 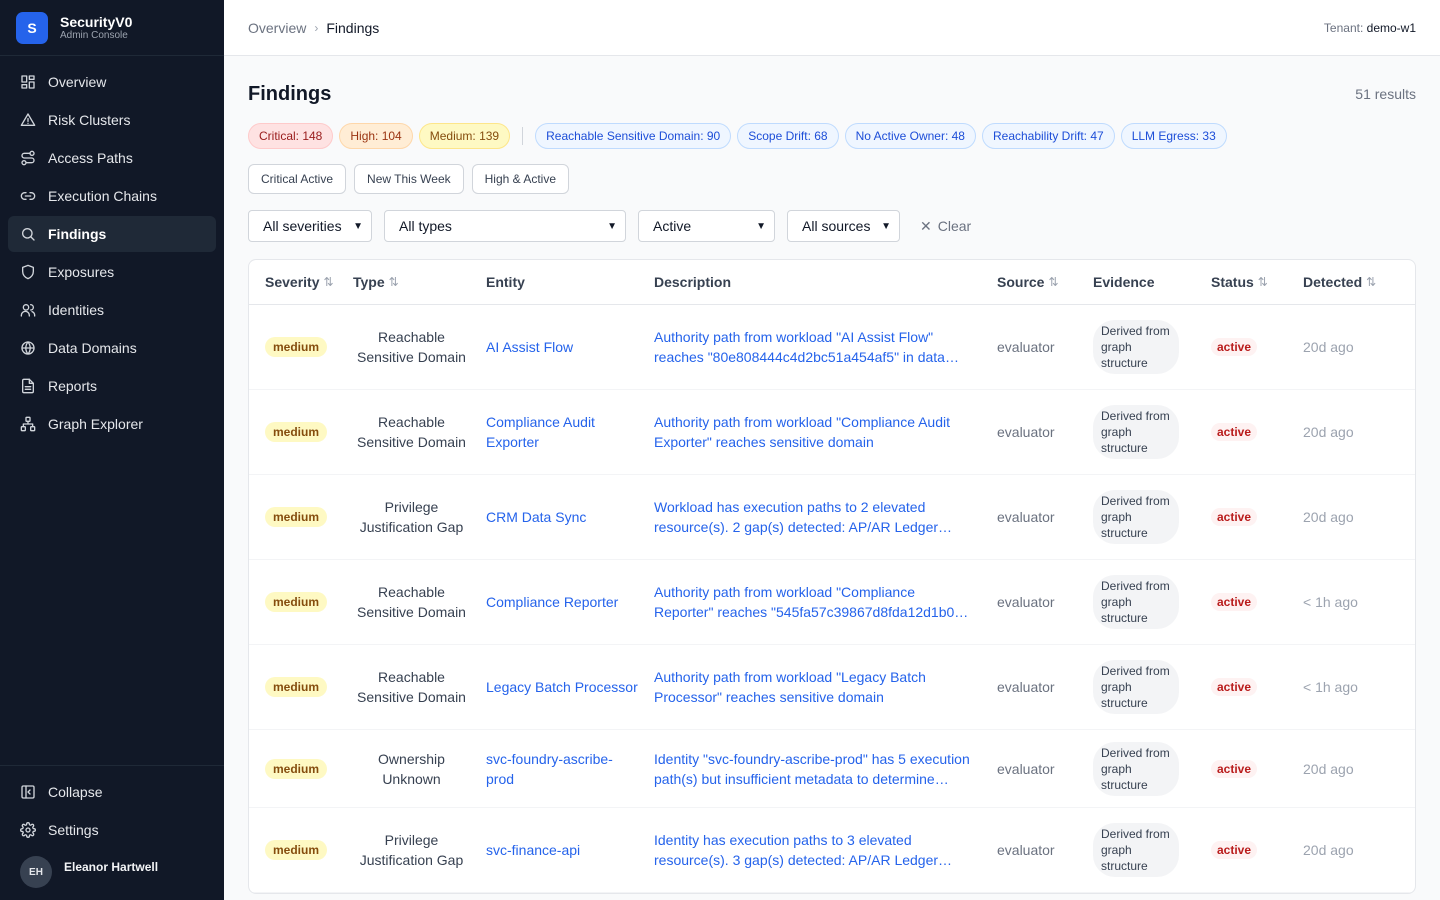 I want to click on source-select: All sources ▼, so click(x=843, y=226).